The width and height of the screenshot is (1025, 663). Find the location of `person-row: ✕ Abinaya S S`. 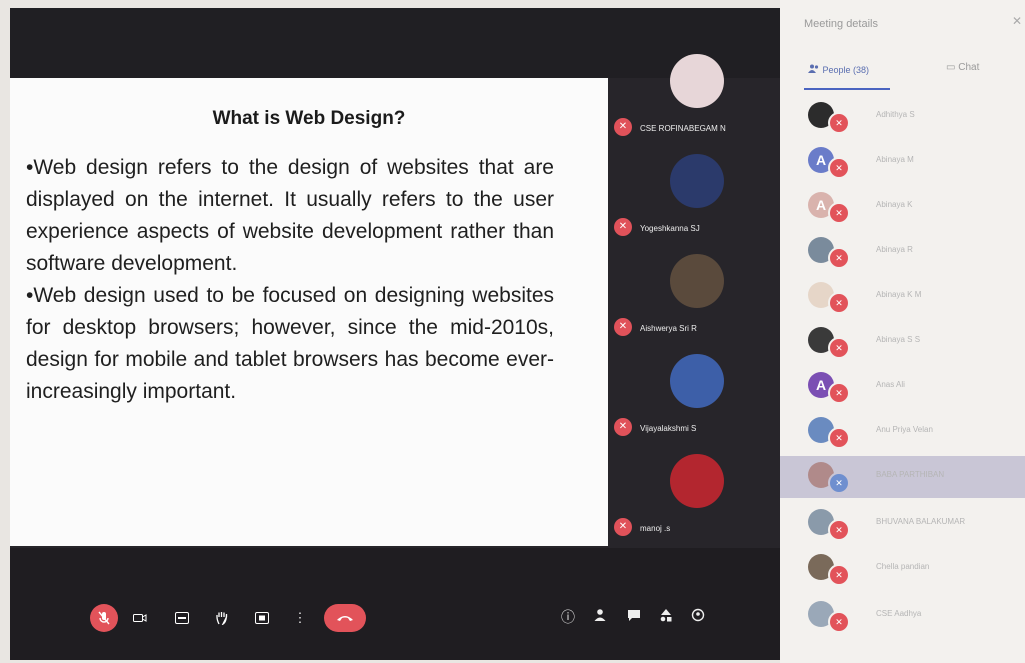

person-row: ✕ Abinaya S S is located at coordinates (902, 342).